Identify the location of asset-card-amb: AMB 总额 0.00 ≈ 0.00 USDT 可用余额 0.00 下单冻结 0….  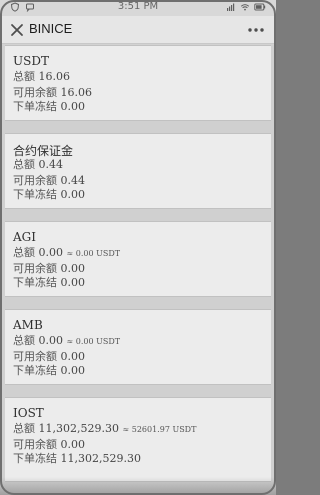
(138, 347).